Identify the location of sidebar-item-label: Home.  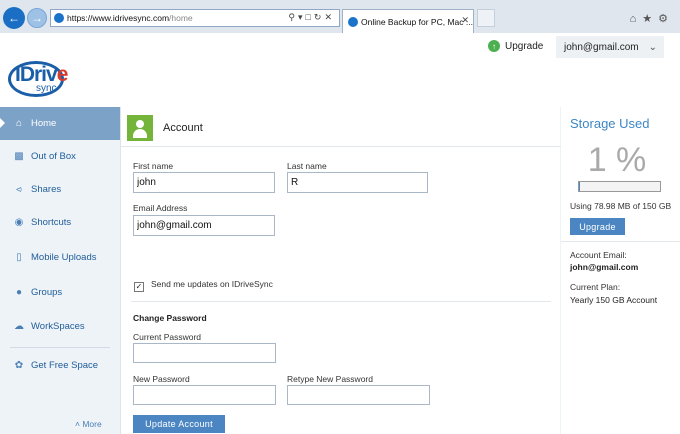
(44, 123).